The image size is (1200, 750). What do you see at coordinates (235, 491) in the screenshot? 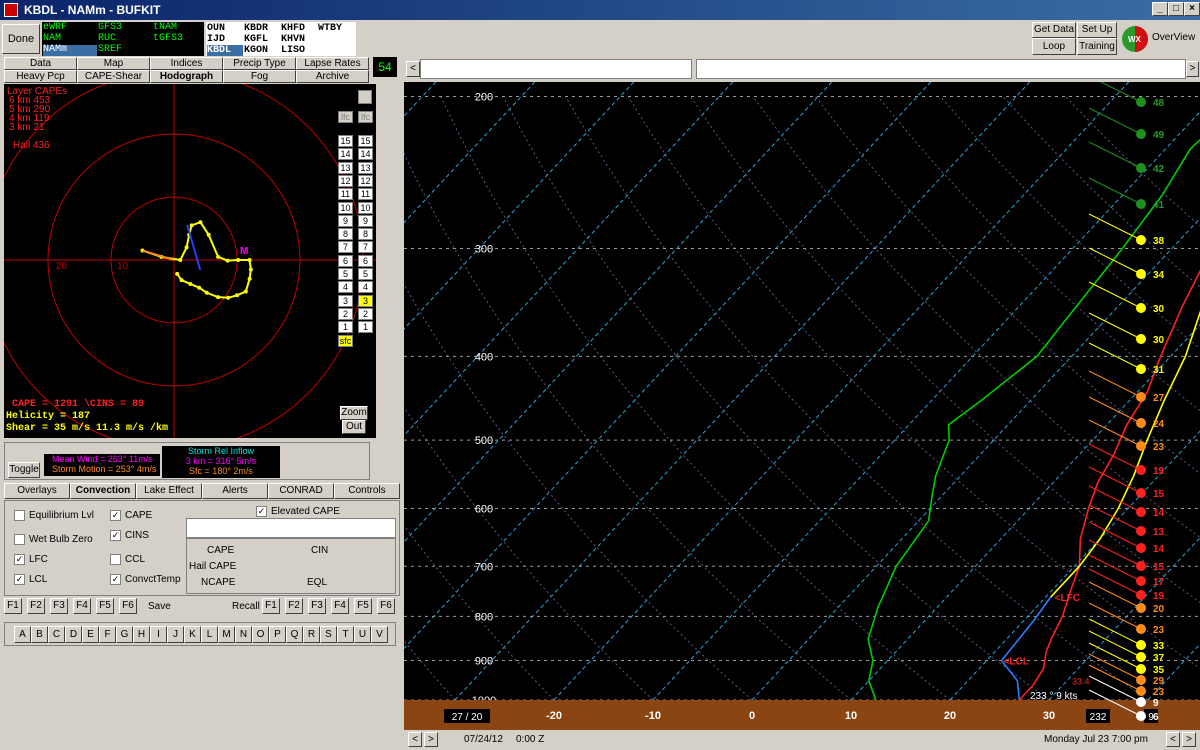
I see `tab-alerts: Alerts` at bounding box center [235, 491].